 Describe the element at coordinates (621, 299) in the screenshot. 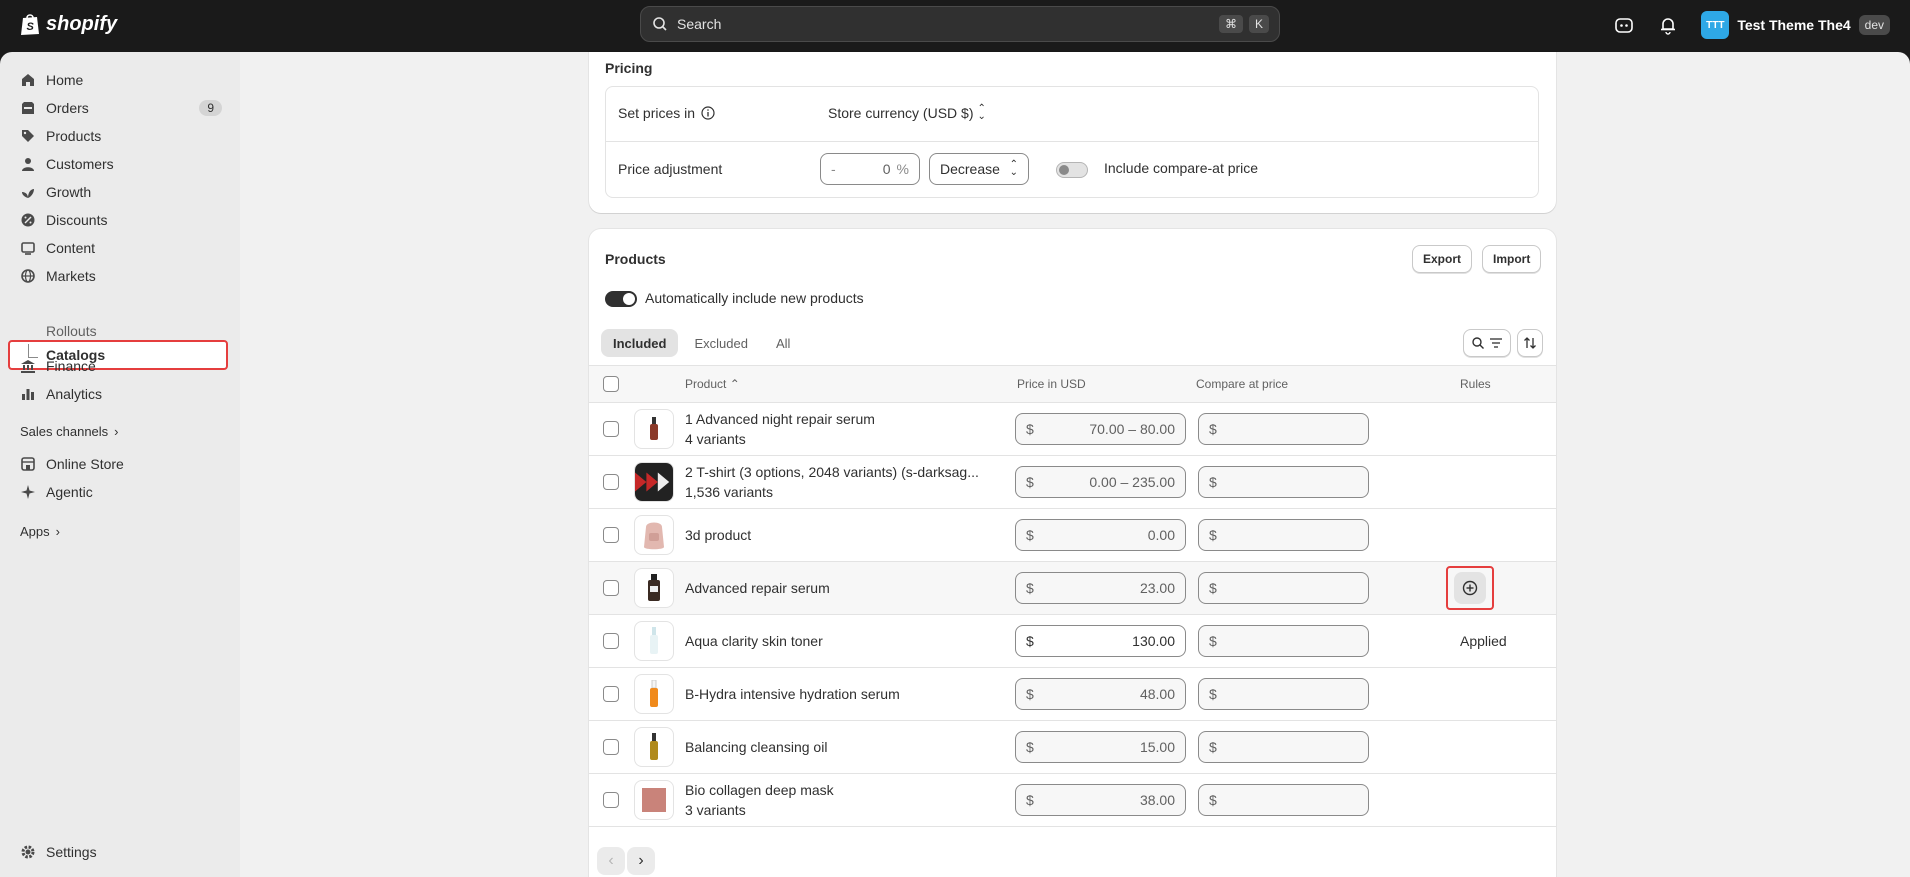

I see `auto-include-toggle` at that location.